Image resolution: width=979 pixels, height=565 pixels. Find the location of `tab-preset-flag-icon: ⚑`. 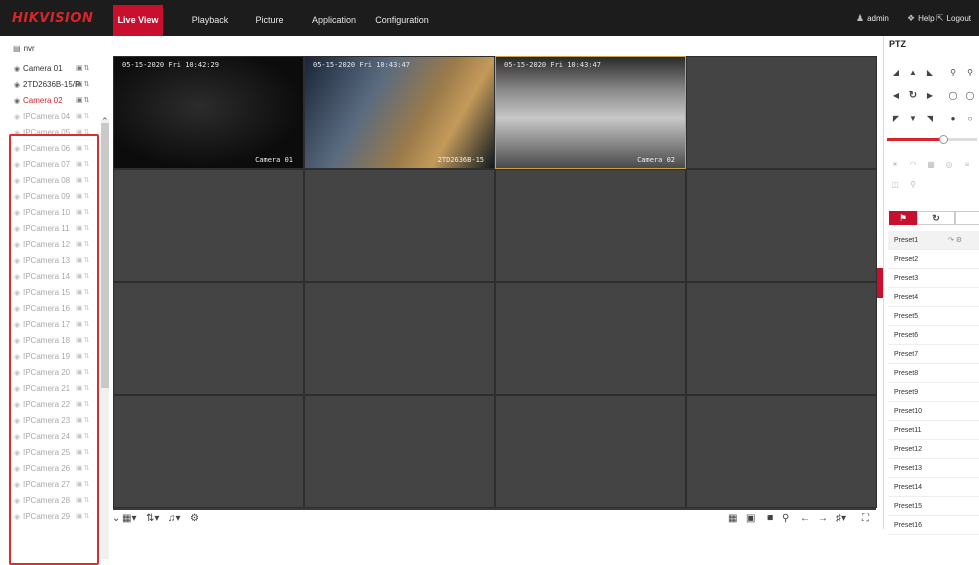

tab-preset-flag-icon: ⚑ is located at coordinates (903, 218).